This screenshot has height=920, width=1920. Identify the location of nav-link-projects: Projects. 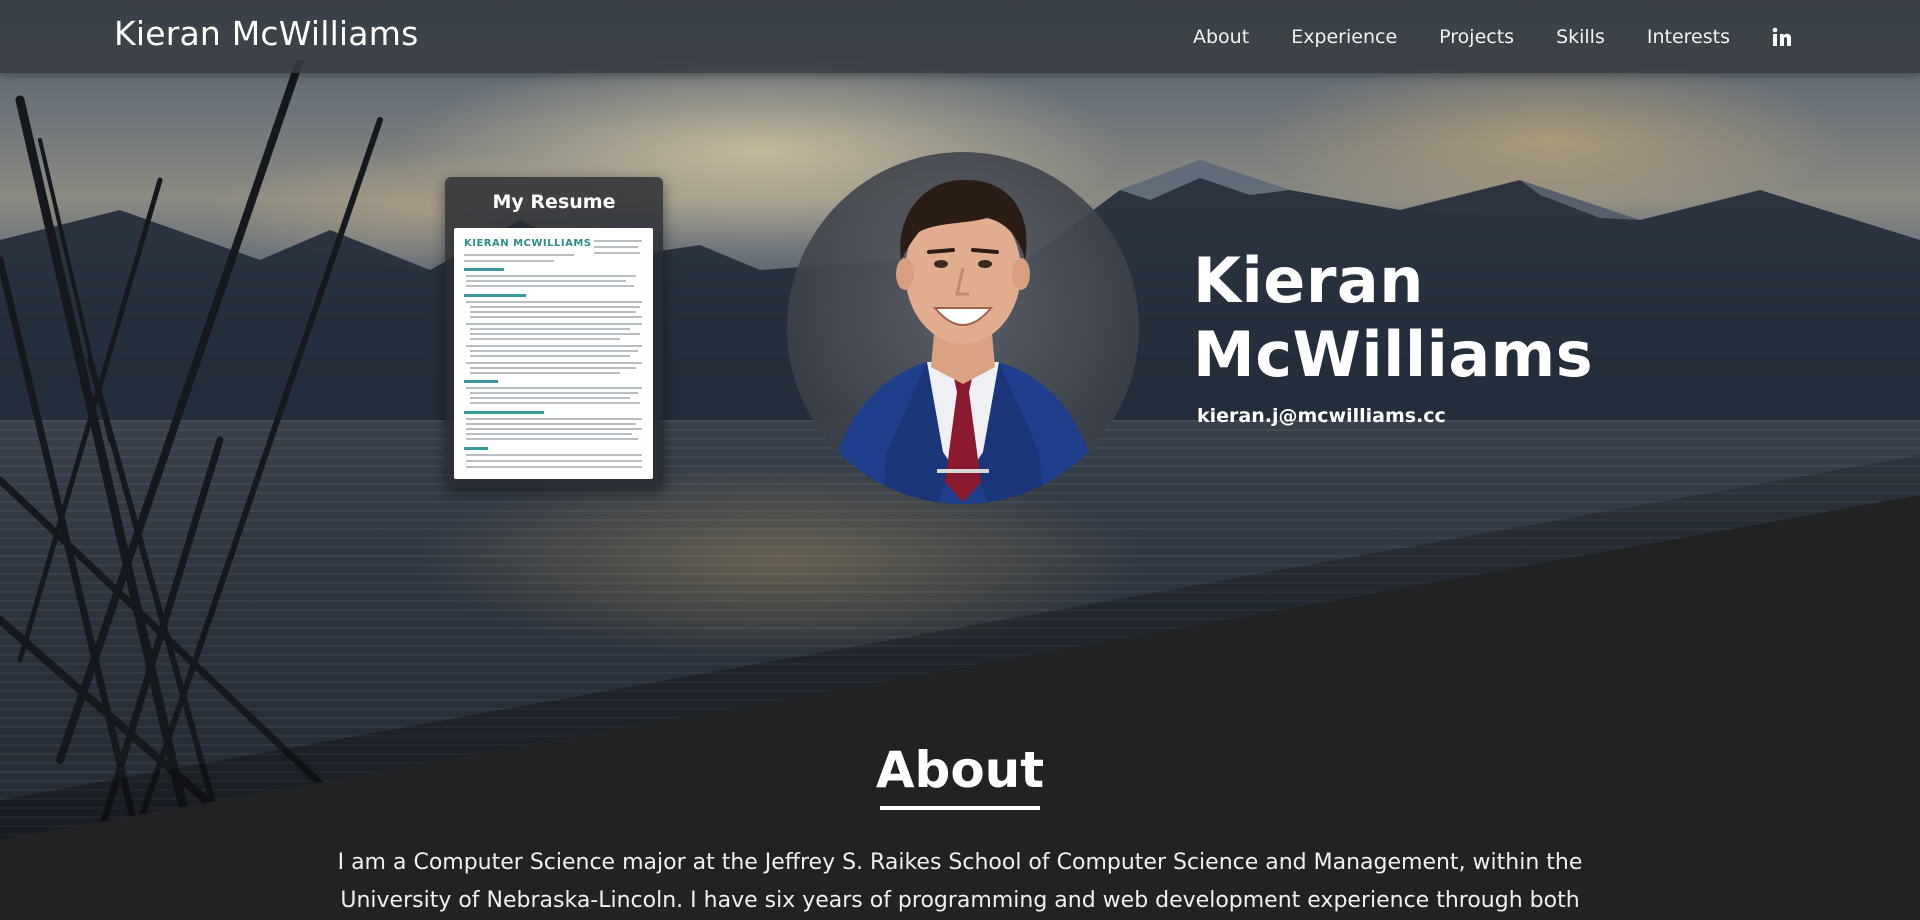
(1476, 37).